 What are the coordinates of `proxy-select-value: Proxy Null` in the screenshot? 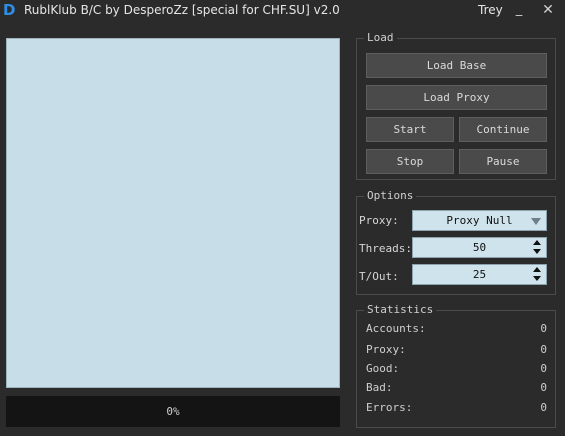 It's located at (479, 220).